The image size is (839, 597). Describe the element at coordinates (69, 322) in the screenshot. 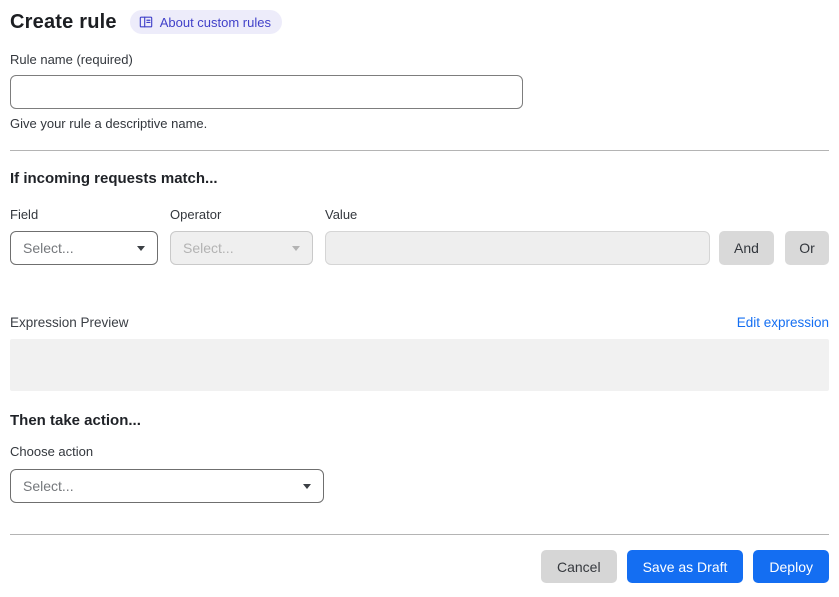

I see `expression-preview-label: Expression Preview` at that location.